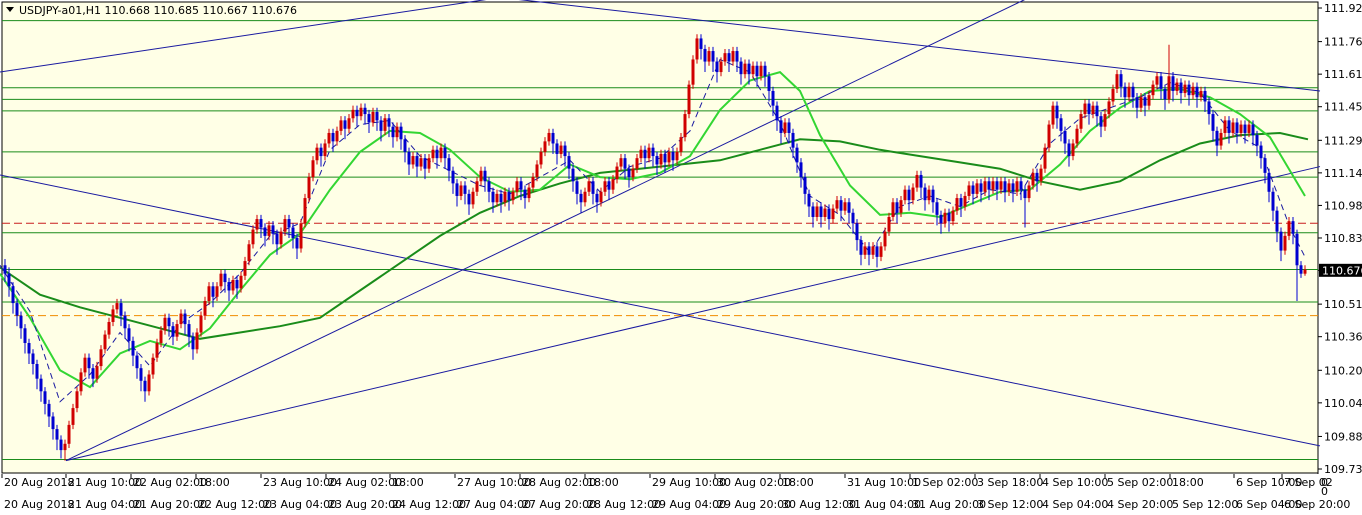  What do you see at coordinates (754, 504) in the screenshot?
I see `x-tick-label-lower-11: 29 Aug 20:00` at bounding box center [754, 504].